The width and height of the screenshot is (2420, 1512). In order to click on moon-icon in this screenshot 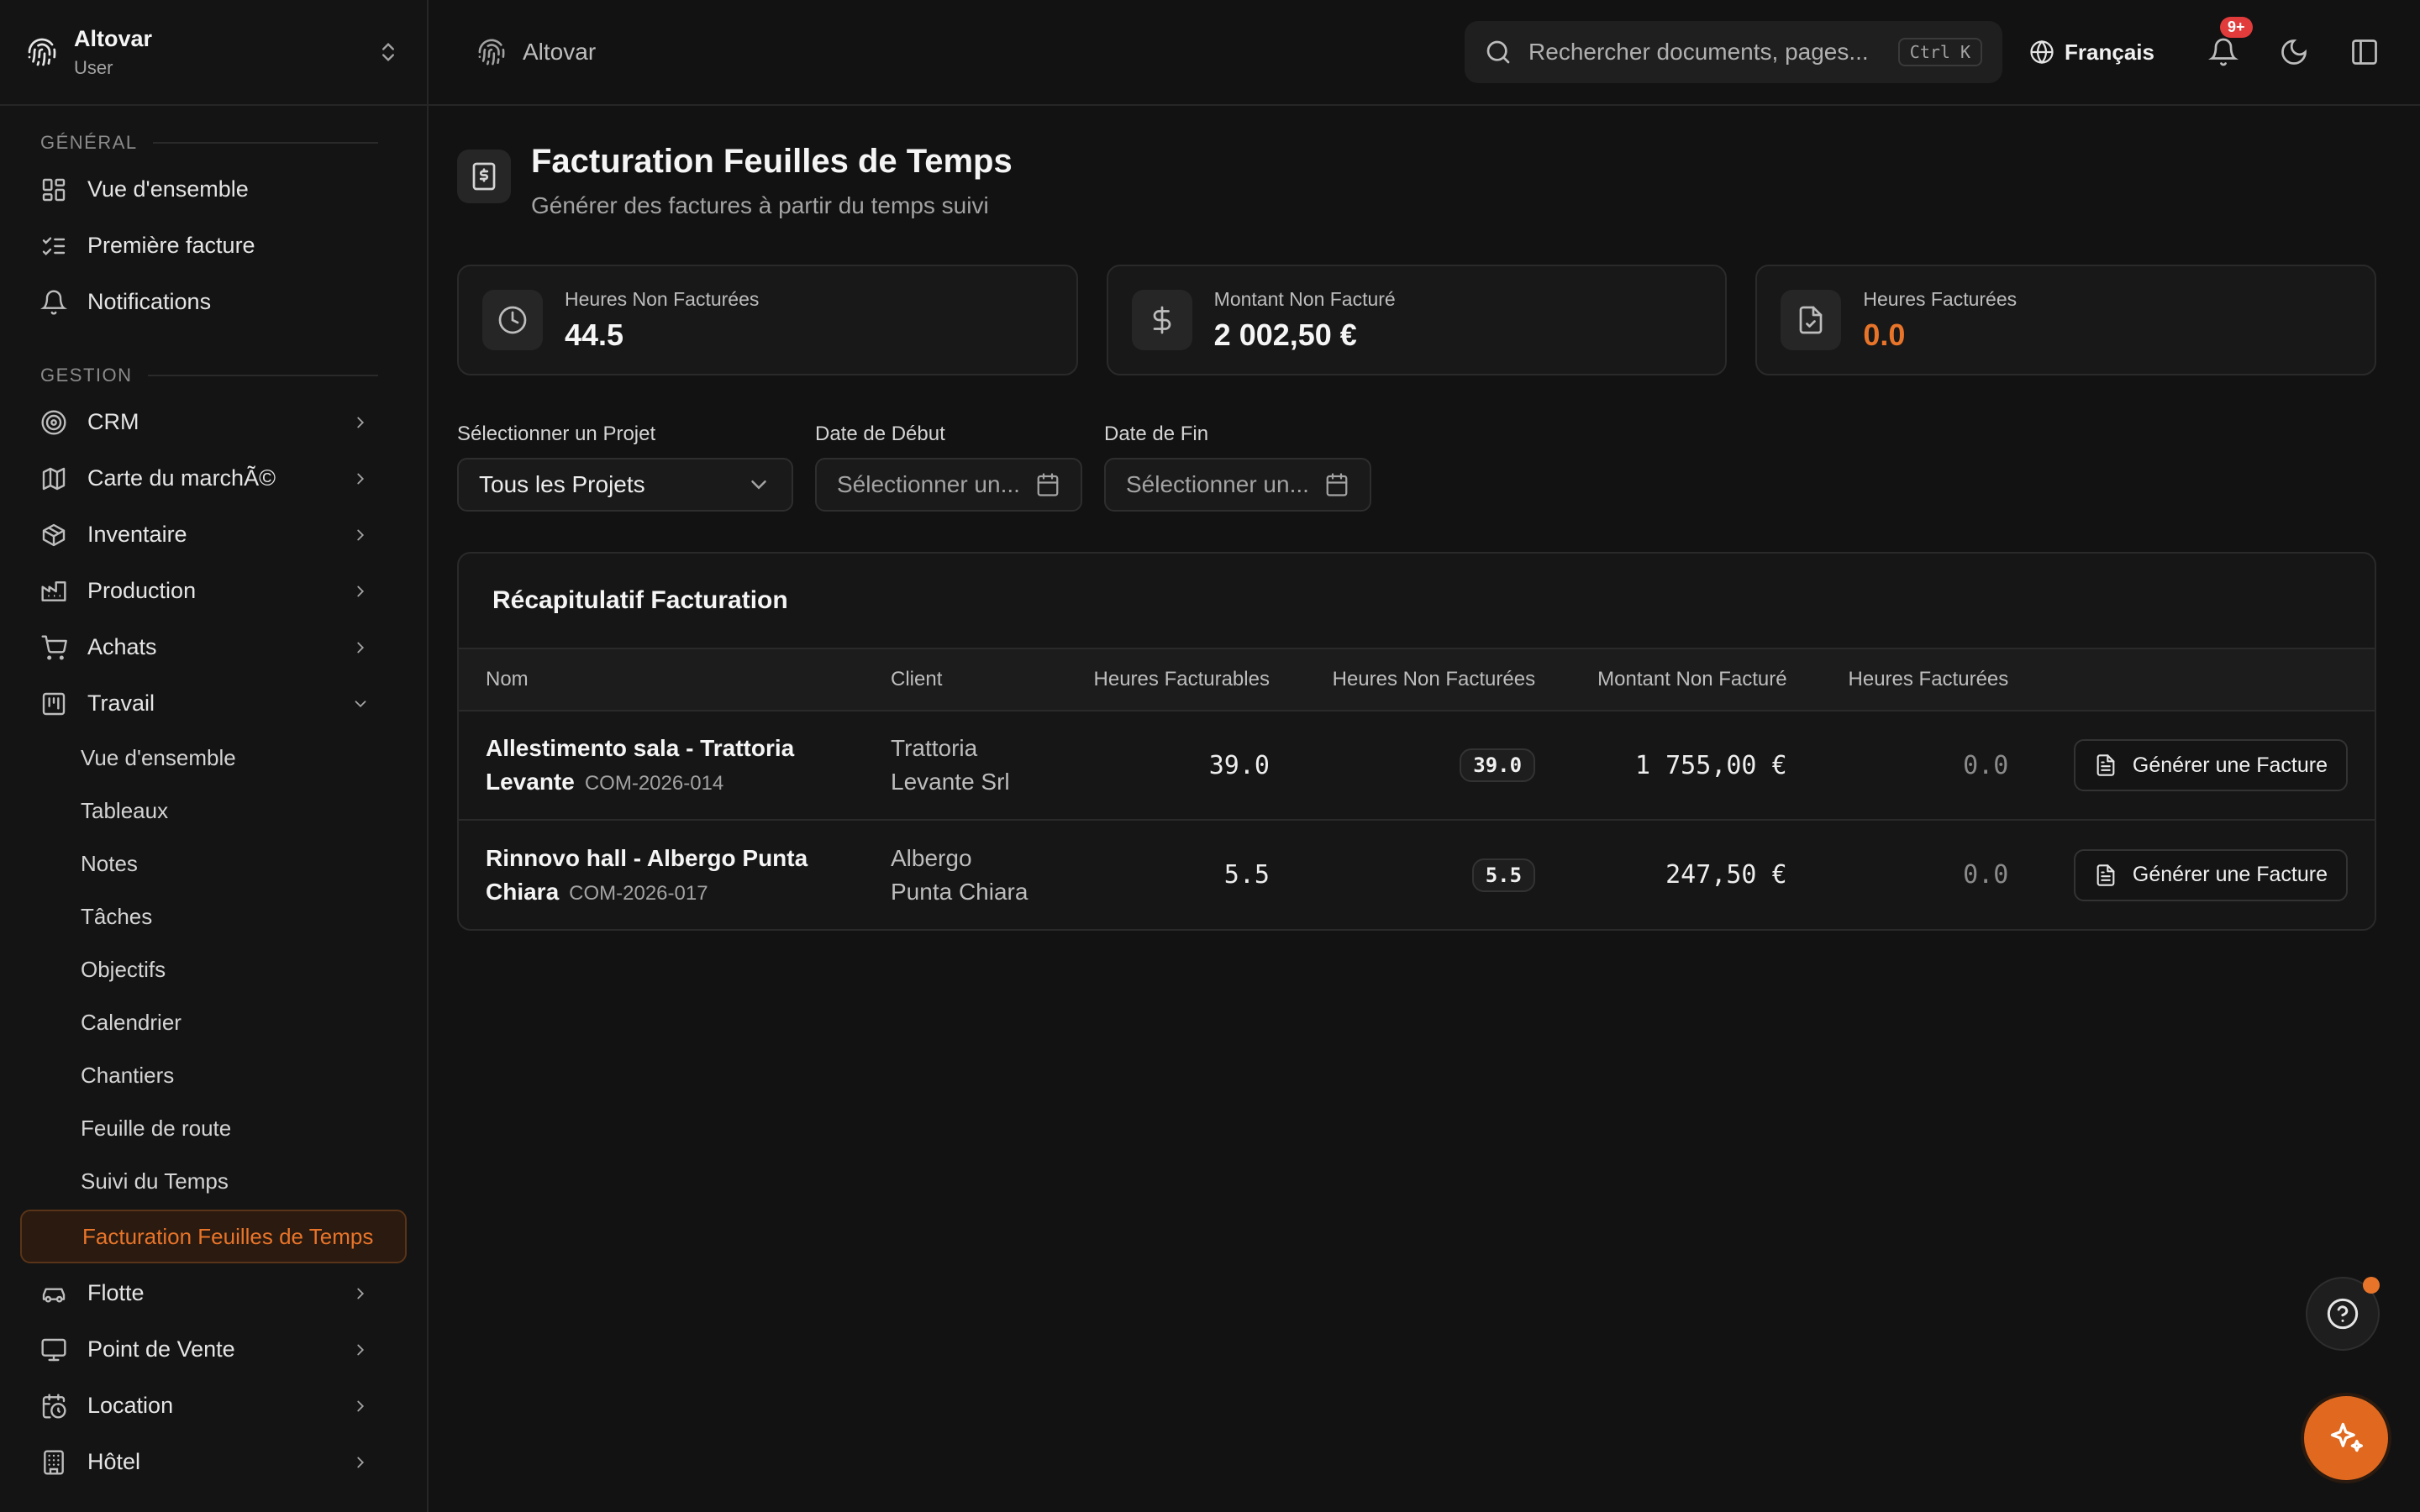, I will do `click(2294, 52)`.